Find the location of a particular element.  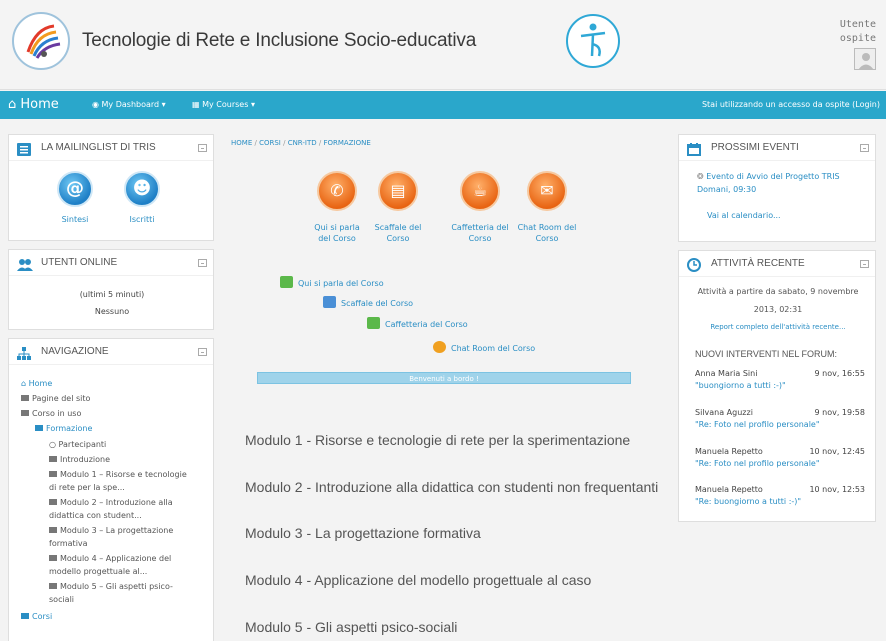

module-3-title: Modulo 3 - La progettazione formativa is located at coordinates (363, 533).